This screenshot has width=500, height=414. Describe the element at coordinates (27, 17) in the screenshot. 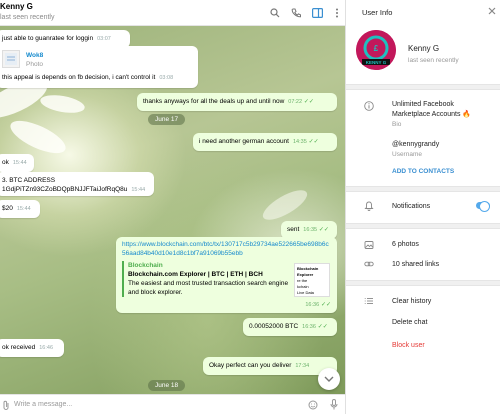

I see `chat-status: last seen recently` at that location.